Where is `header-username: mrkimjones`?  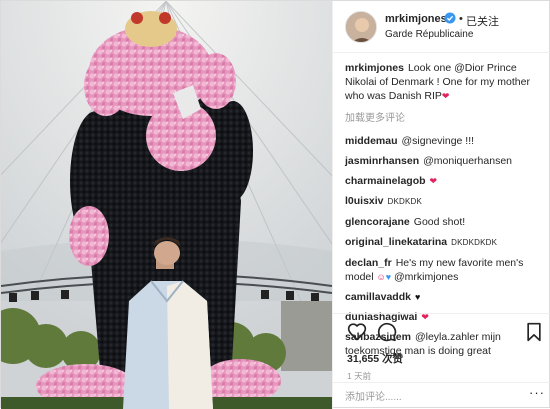 header-username: mrkimjones is located at coordinates (416, 19).